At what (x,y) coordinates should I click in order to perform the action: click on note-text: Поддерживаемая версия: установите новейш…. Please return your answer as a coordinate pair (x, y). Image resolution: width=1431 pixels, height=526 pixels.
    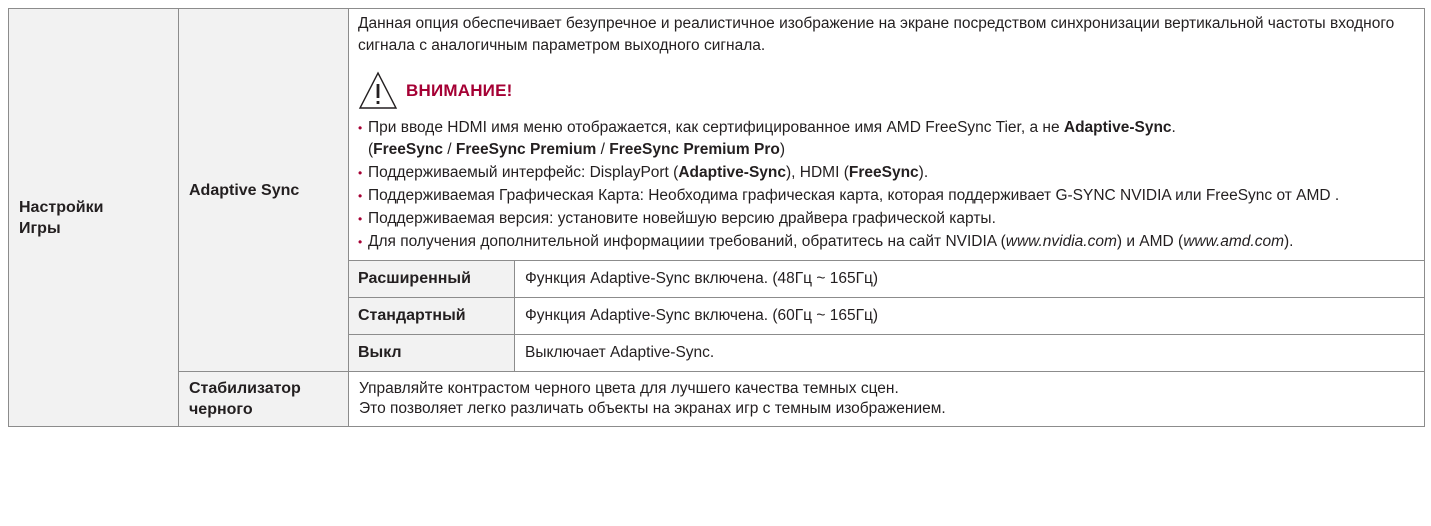
    Looking at the image, I should click on (682, 218).